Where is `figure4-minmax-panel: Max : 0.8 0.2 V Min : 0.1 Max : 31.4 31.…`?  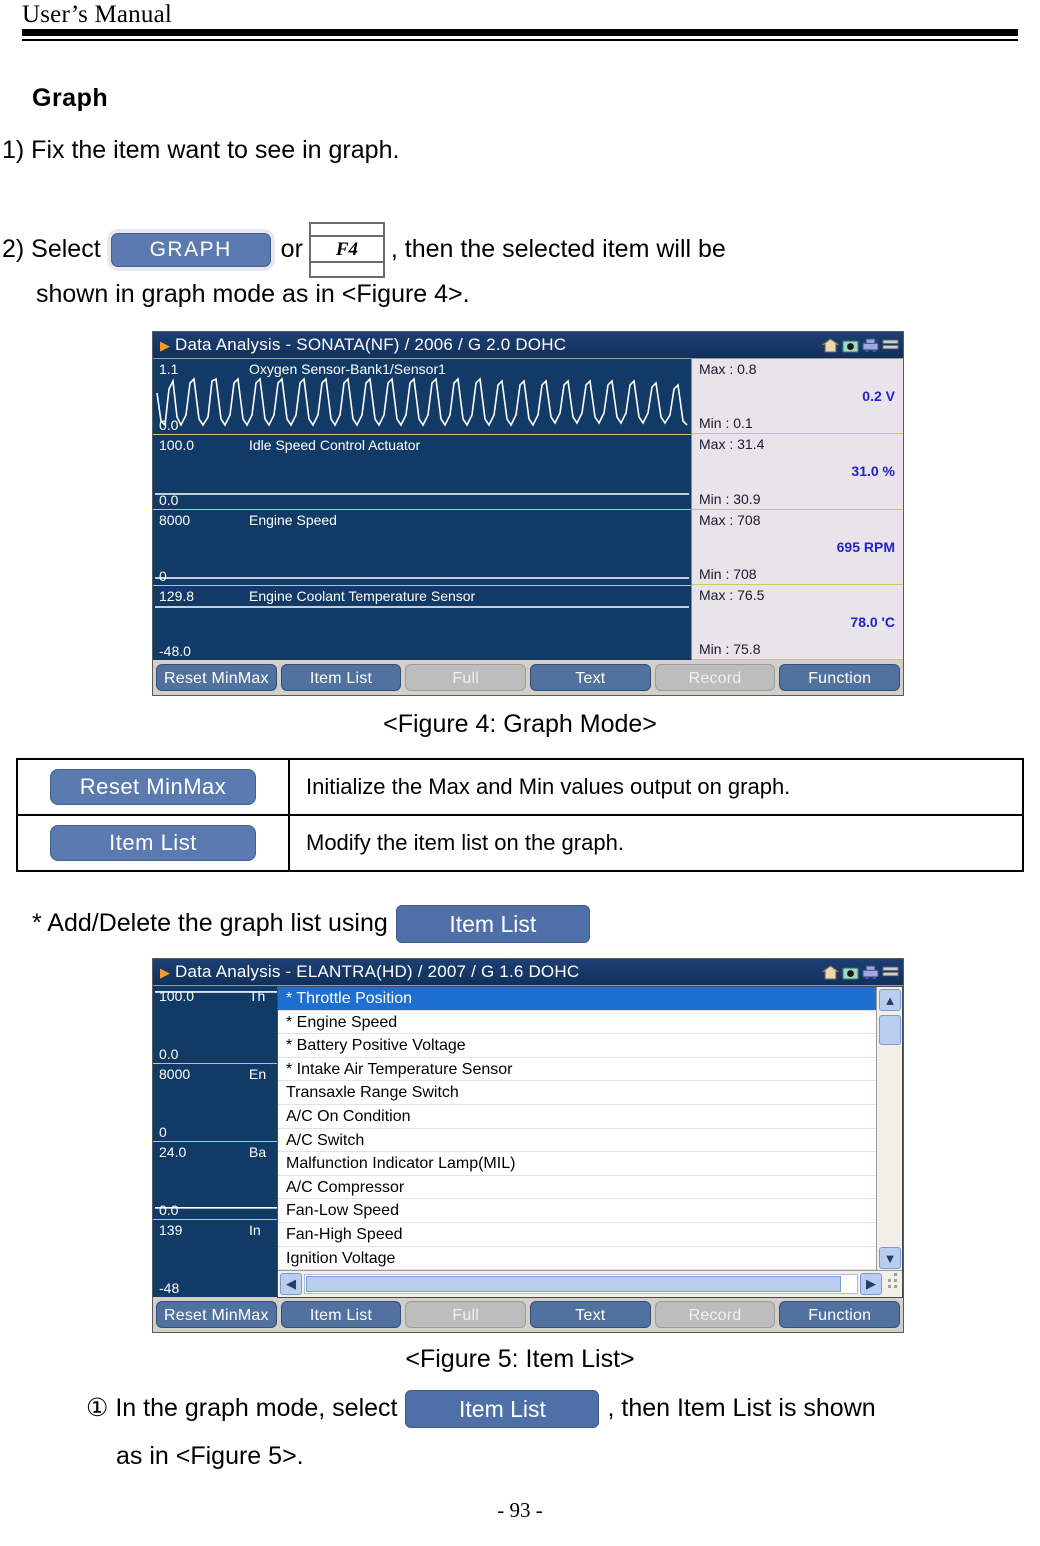 figure4-minmax-panel: Max : 0.8 0.2 V Min : 0.1 Max : 31.4 31.… is located at coordinates (797, 509).